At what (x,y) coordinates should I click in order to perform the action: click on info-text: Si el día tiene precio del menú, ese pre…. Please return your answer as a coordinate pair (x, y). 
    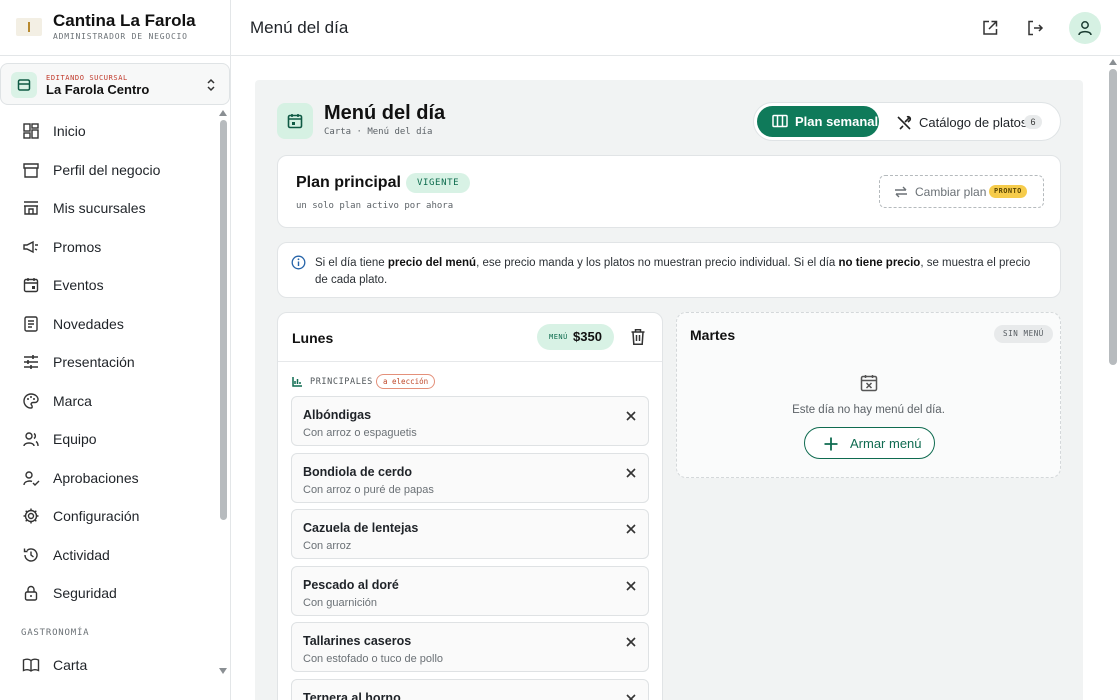
    Looking at the image, I should click on (673, 271).